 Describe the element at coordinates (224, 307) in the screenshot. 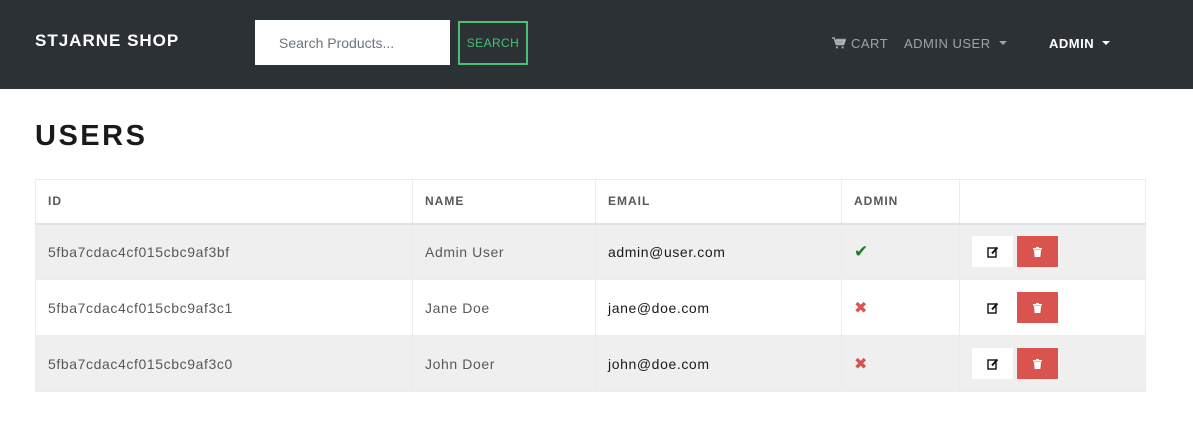

I see `user-id-cell: 5fba7cdac4cf015cbc9af3c1` at that location.